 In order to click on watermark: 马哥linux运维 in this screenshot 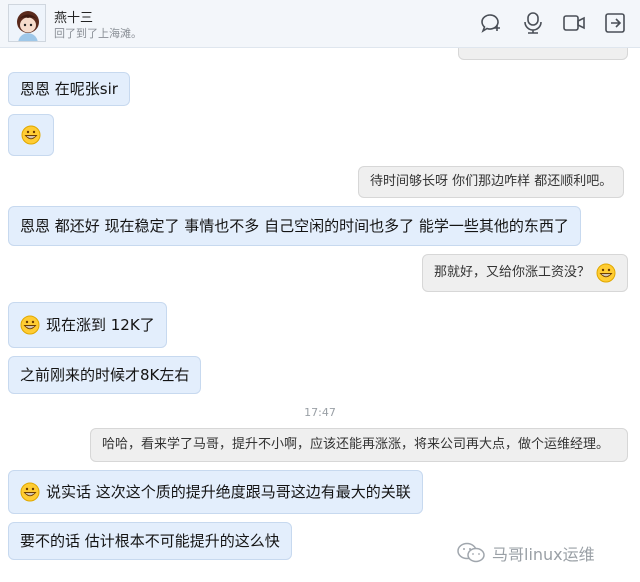, I will do `click(525, 553)`.